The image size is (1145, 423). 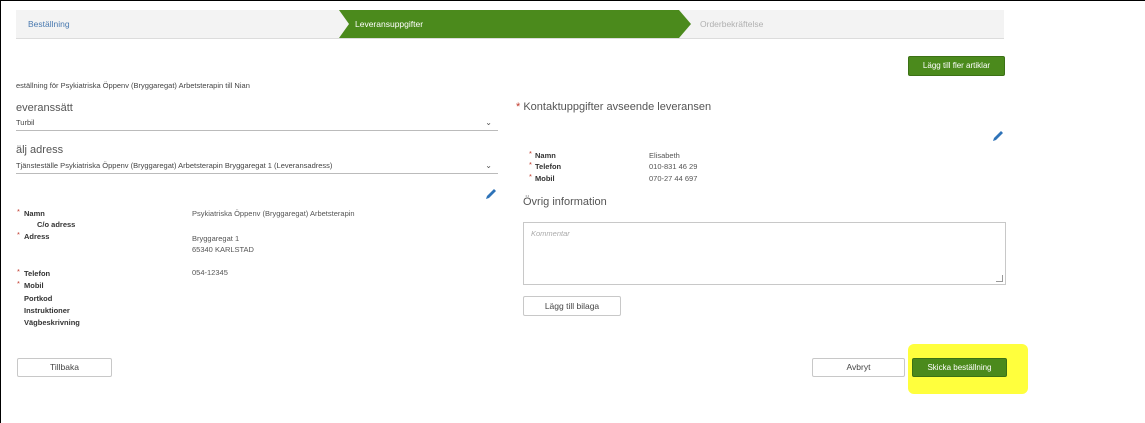 What do you see at coordinates (56, 224) in the screenshot?
I see `co-address-label: C/o adress` at bounding box center [56, 224].